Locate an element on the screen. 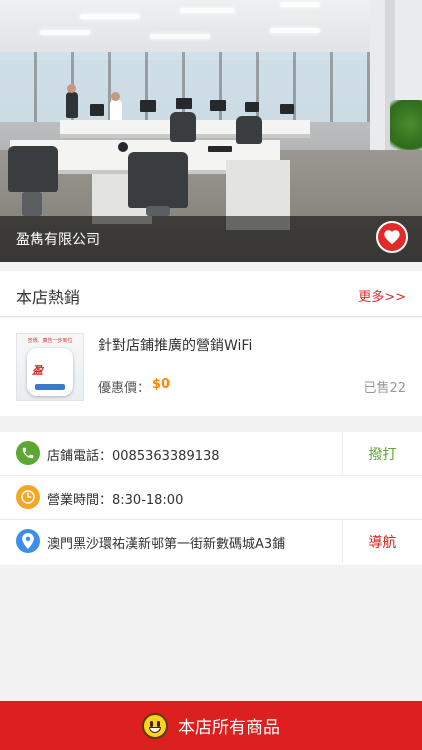  address-row: 澳門黑沙環祐漢新邨第一街新數碼城A3鋪 導航 is located at coordinates (211, 542).